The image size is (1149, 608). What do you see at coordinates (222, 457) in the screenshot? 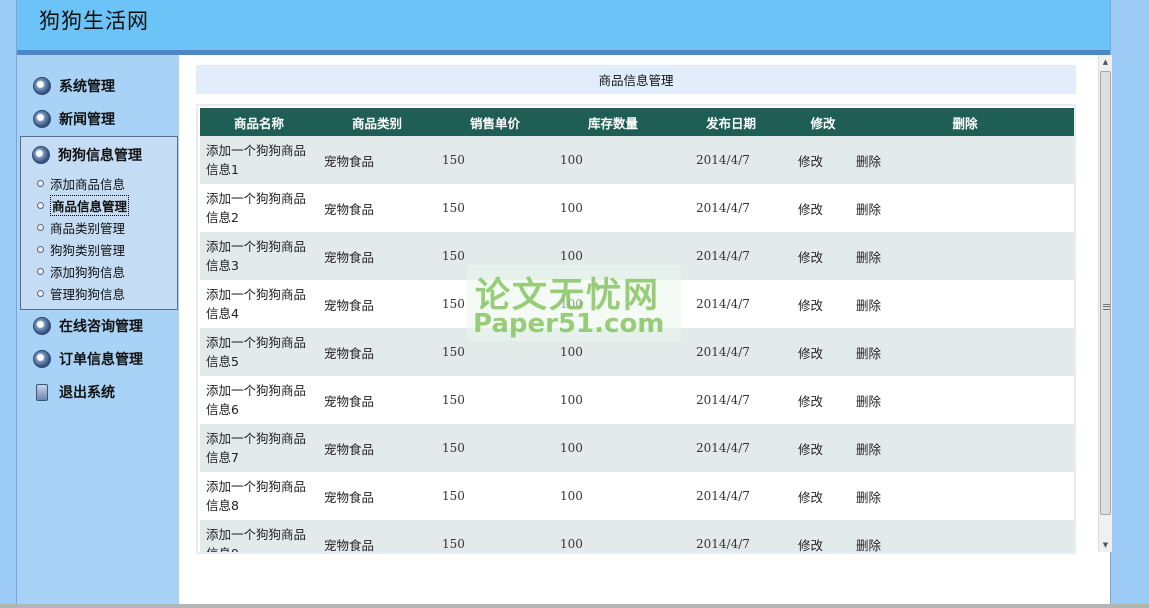
I see `cell-name-line2: 信息7` at bounding box center [222, 457].